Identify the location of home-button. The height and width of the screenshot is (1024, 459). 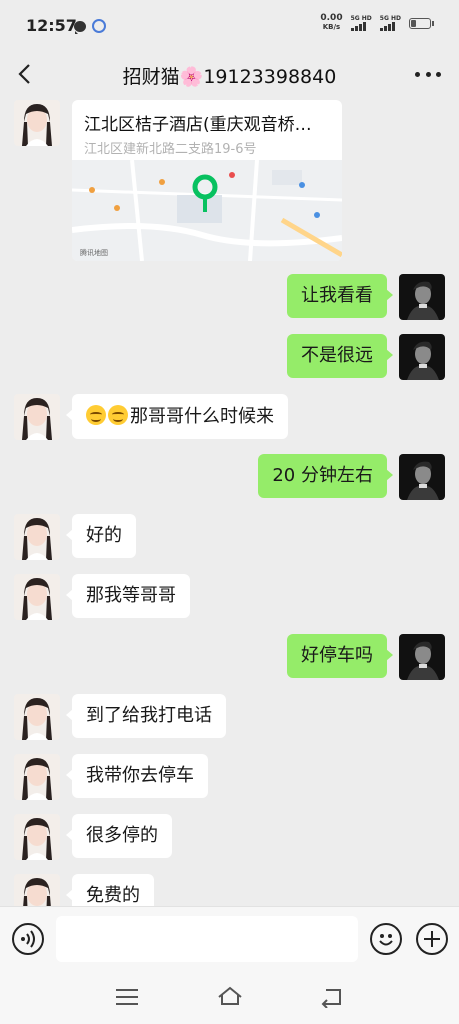
(230, 996).